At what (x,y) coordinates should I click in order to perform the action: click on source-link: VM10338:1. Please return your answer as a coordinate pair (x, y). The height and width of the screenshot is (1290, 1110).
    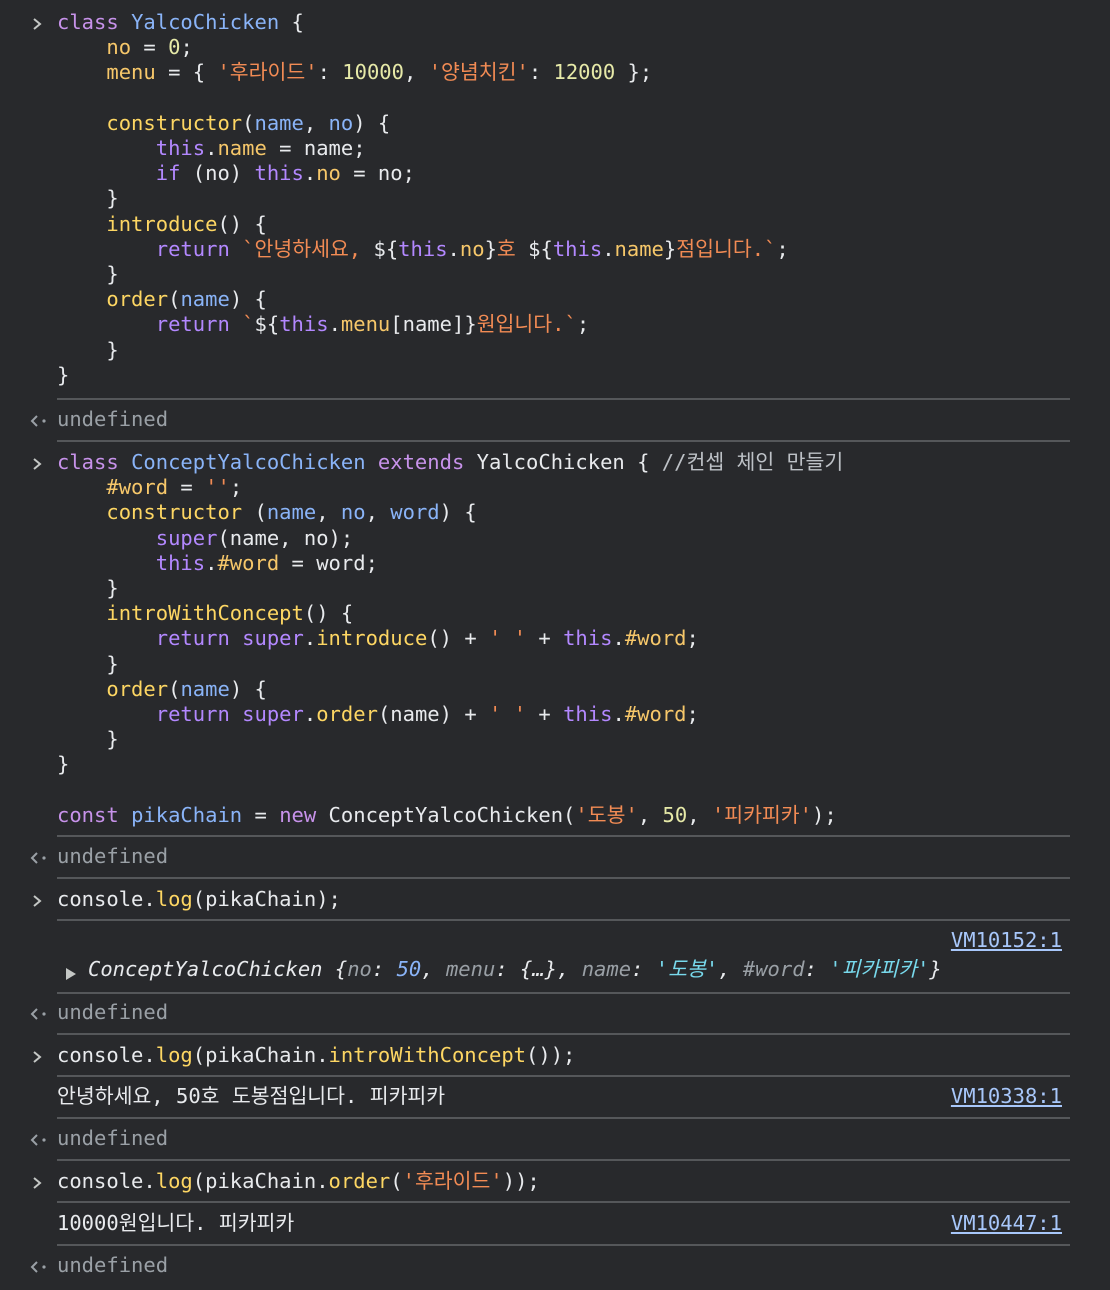
    Looking at the image, I should click on (1006, 1096).